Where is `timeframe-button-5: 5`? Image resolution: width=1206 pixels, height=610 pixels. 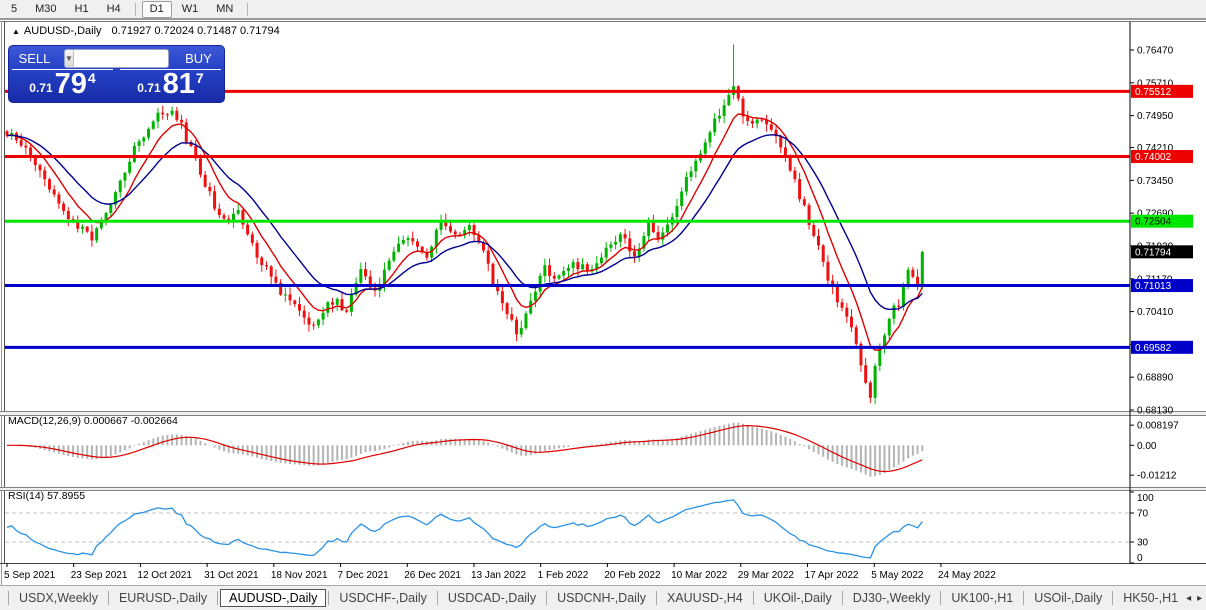
timeframe-button-5: 5 is located at coordinates (14, 9).